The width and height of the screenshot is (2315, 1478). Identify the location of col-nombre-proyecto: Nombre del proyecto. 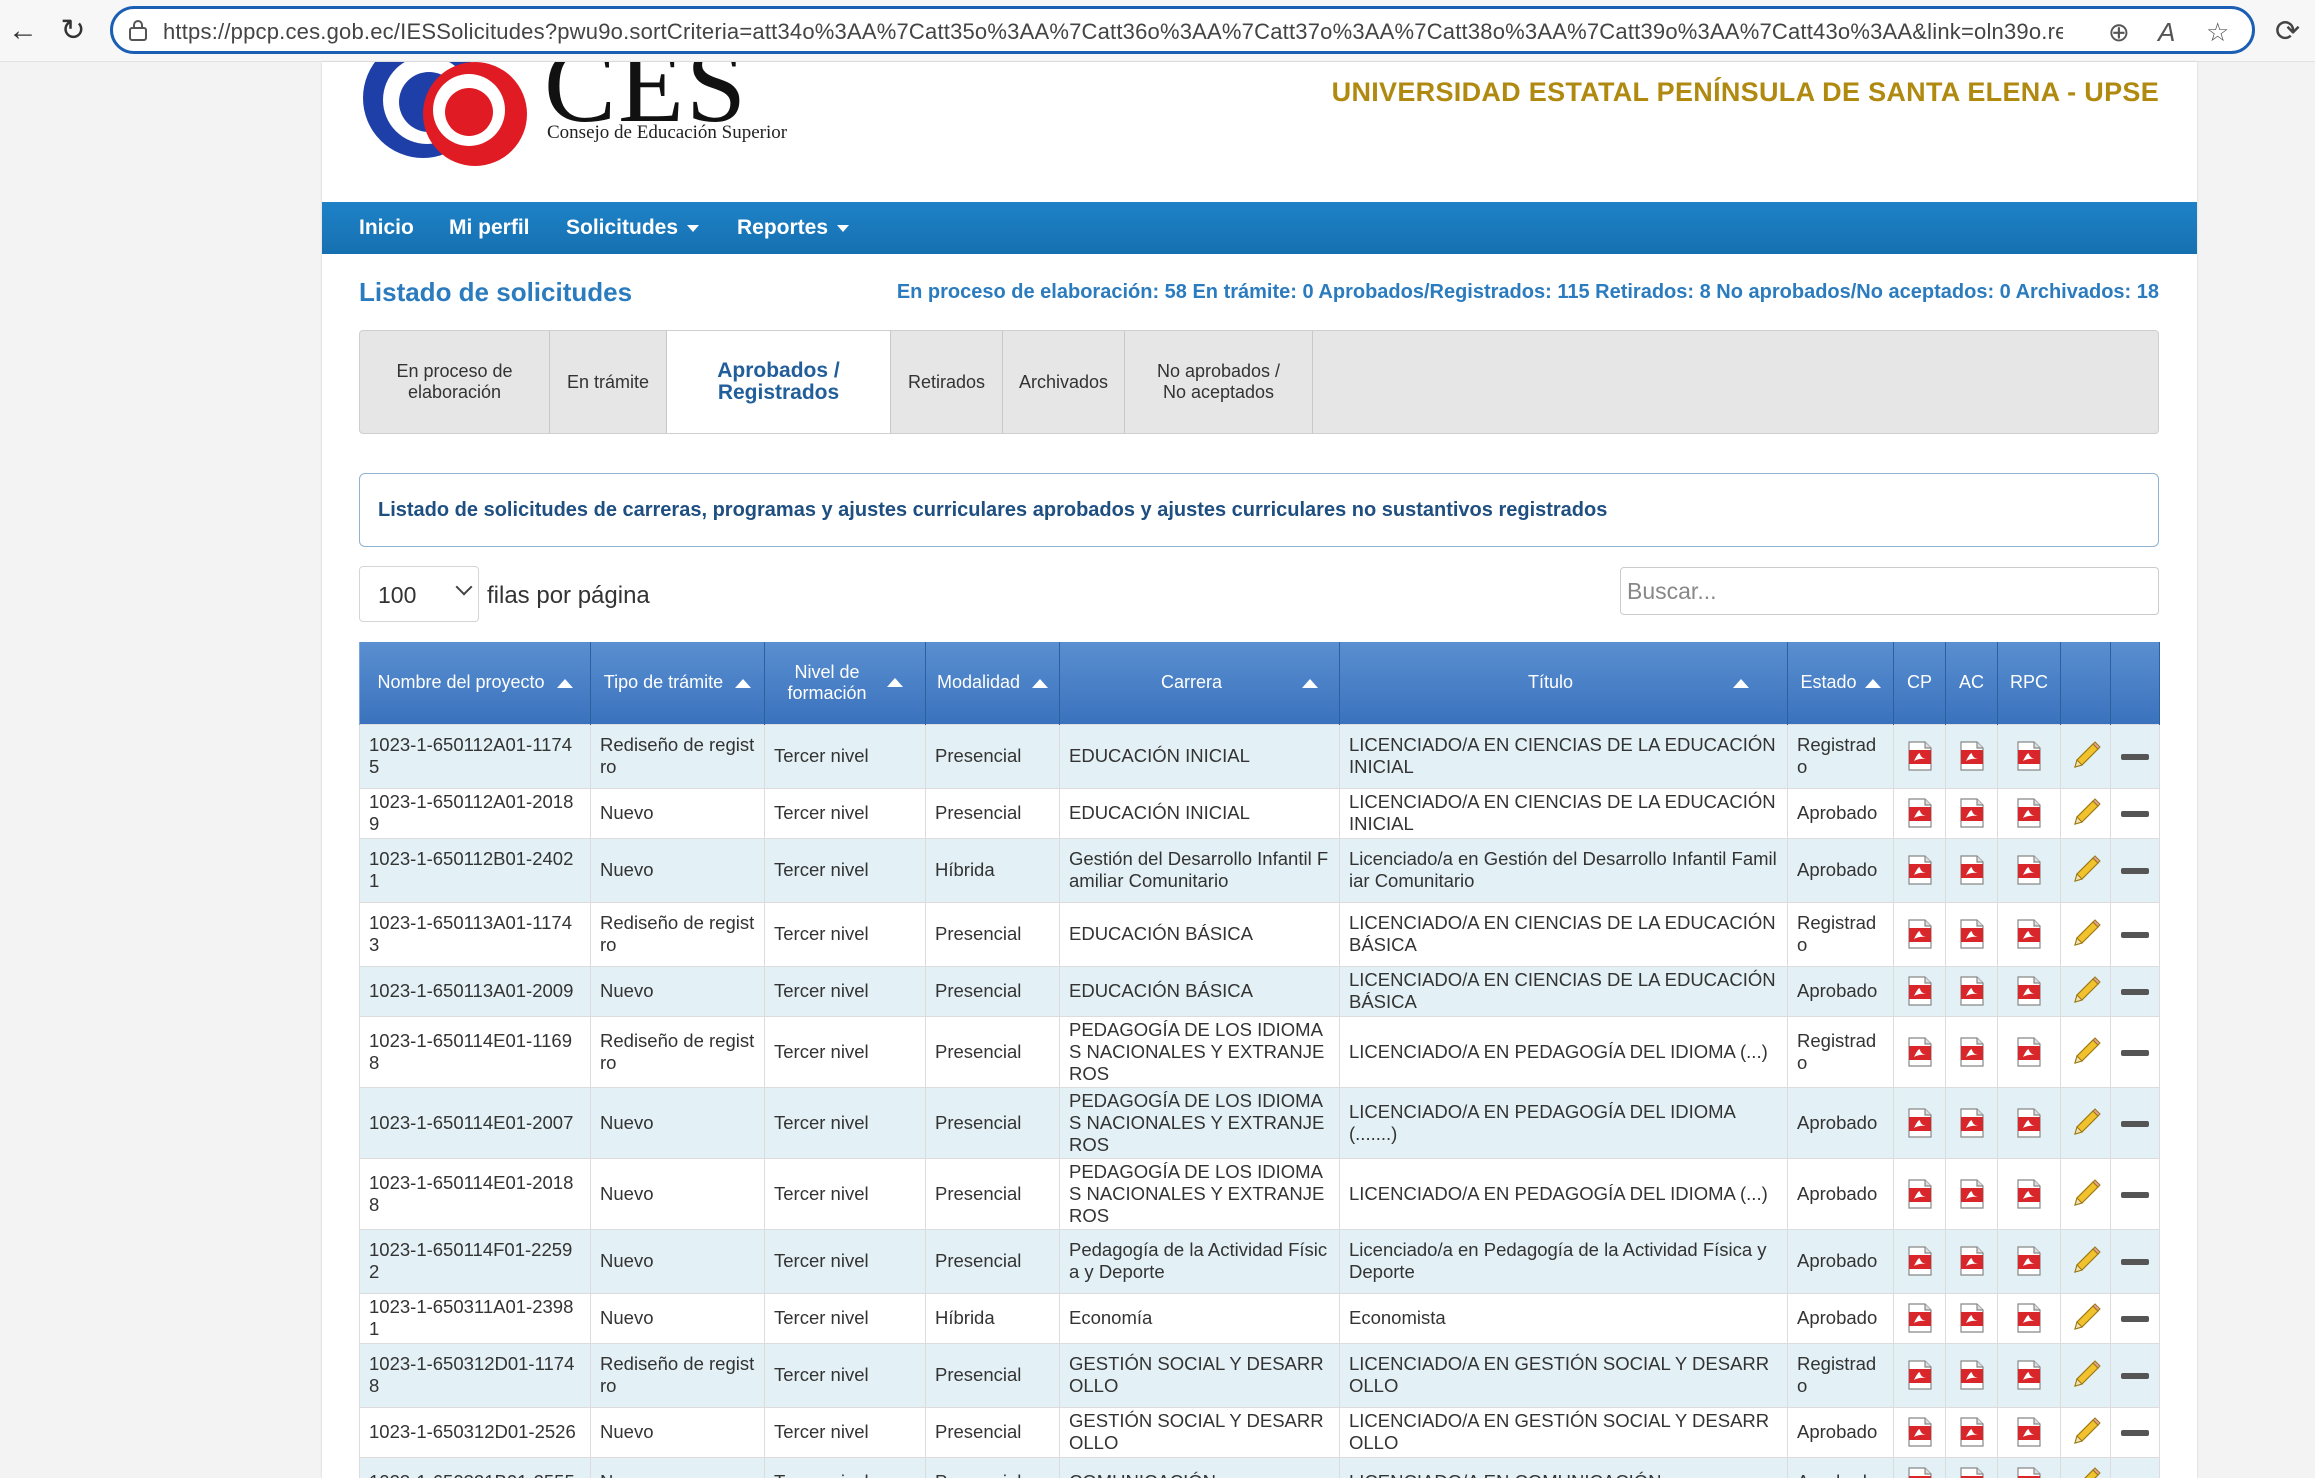
(475, 683).